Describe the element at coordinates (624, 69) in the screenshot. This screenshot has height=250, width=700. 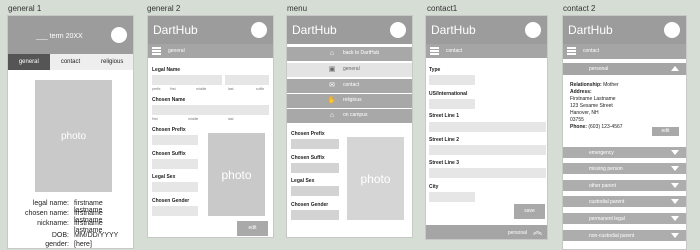
I see `accordion-personal: personal` at that location.